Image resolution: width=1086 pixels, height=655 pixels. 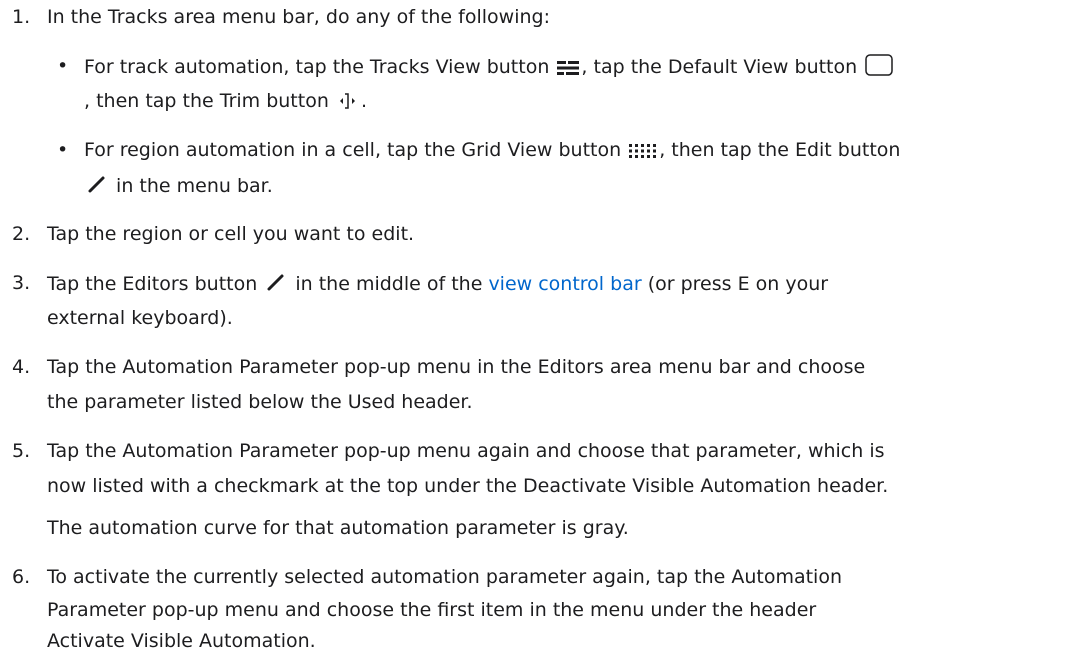 I want to click on editors-pencil-icon, so click(x=276, y=285).